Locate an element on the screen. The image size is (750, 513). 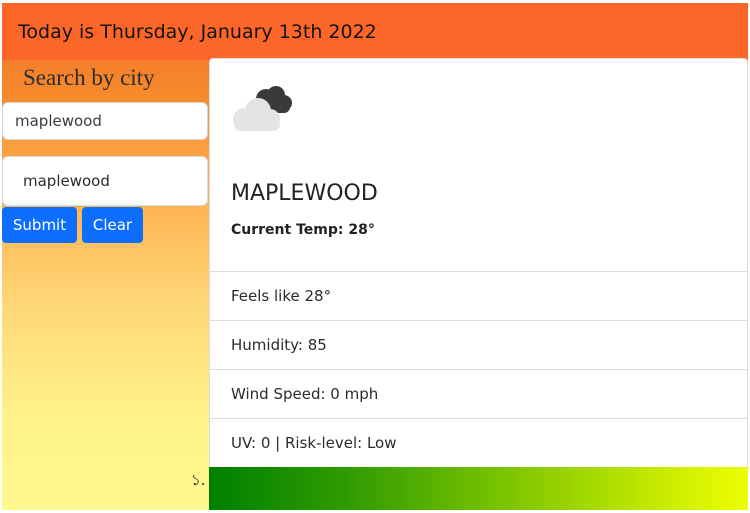
uv-text: UV: 0 | Risk-level: Low is located at coordinates (314, 443).